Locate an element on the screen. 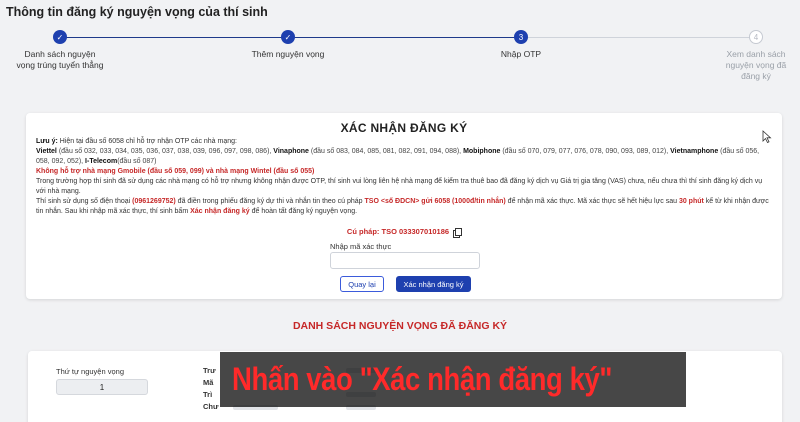 The height and width of the screenshot is (422, 800). registered-list-heading: DANH SÁCH NGUYỆN VỌNG ĐÃ ĐĂNG KÝ is located at coordinates (400, 326).